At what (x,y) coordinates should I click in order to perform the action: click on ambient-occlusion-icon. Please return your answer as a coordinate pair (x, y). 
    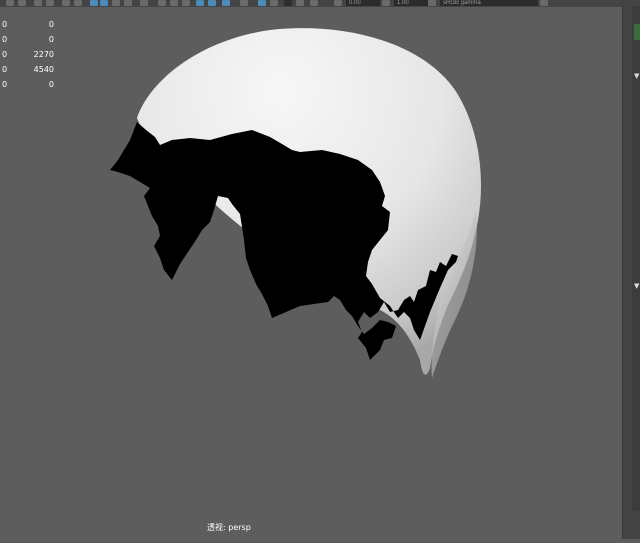
    Looking at the image, I should click on (274, 3).